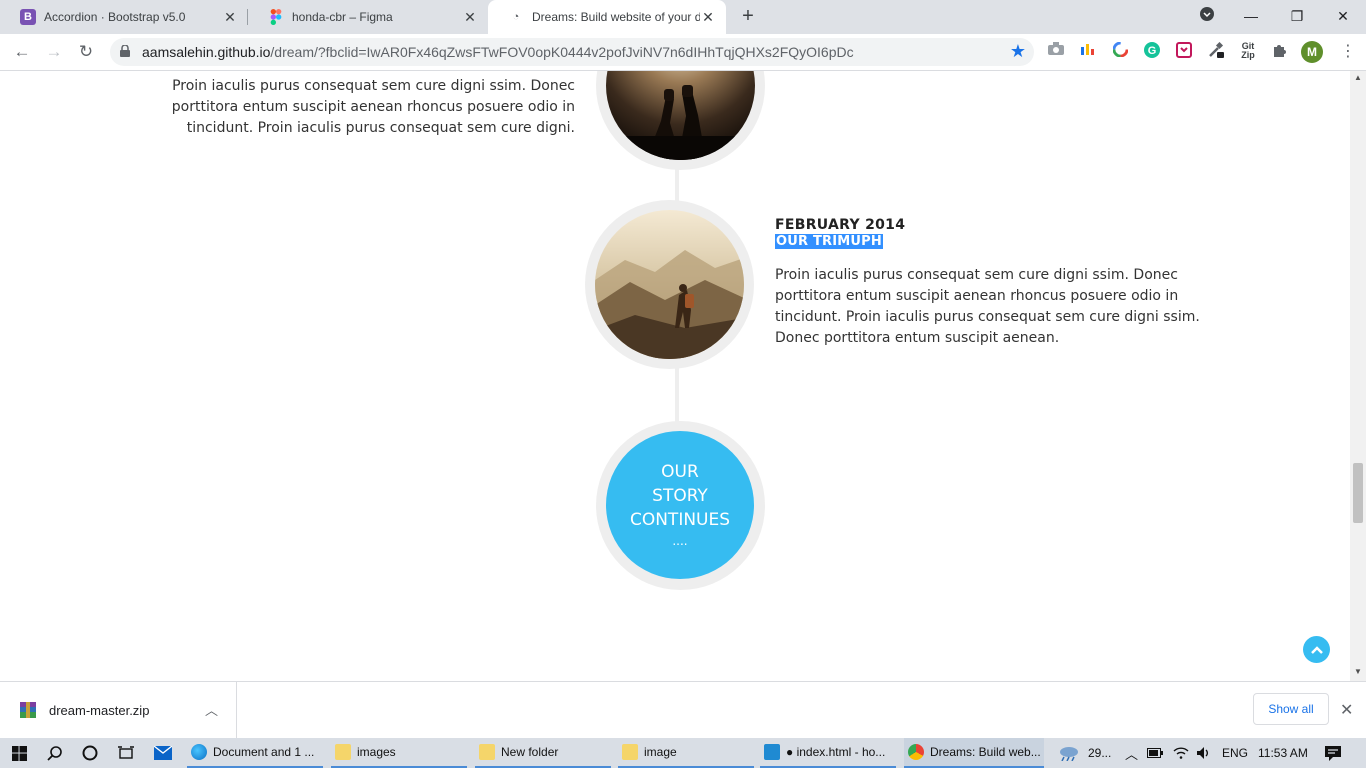 This screenshot has height=768, width=1366. I want to click on timeline-entry-date: FEBRUARY 2014, so click(840, 225).